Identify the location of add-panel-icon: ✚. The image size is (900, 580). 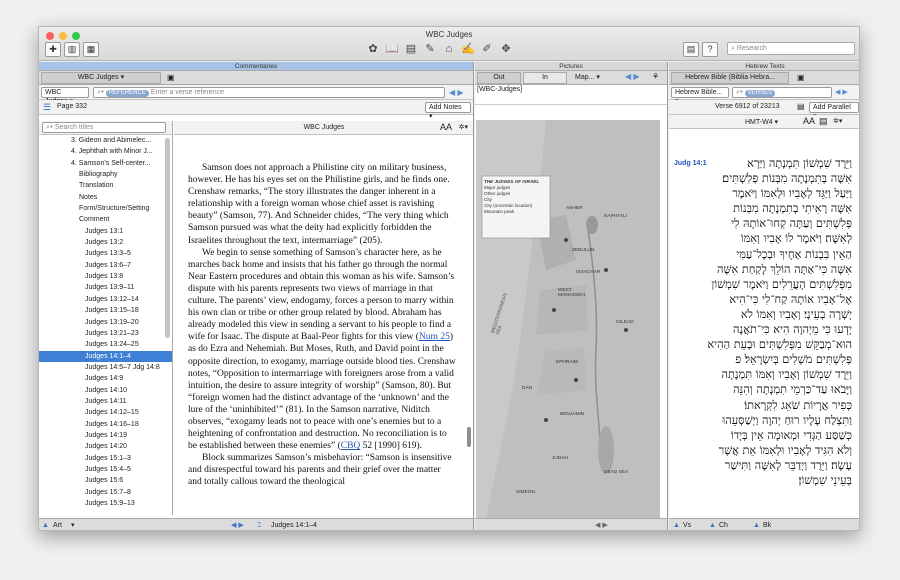
(53, 49).